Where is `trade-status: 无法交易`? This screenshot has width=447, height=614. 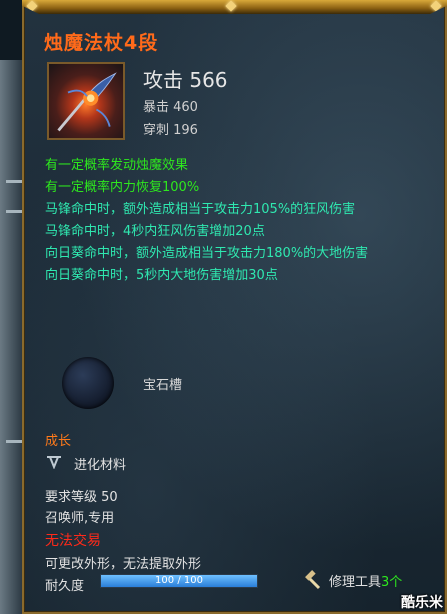
trade-status: 无法交易 is located at coordinates (73, 541).